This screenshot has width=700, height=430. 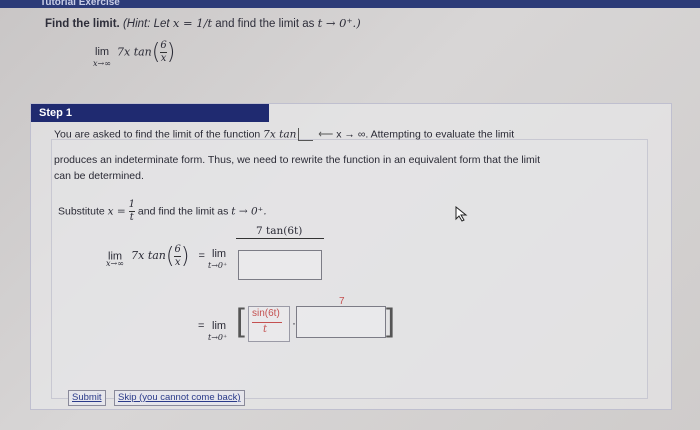 What do you see at coordinates (134, 52) in the screenshot?
I see `expr-text: 7x tan` at bounding box center [134, 52].